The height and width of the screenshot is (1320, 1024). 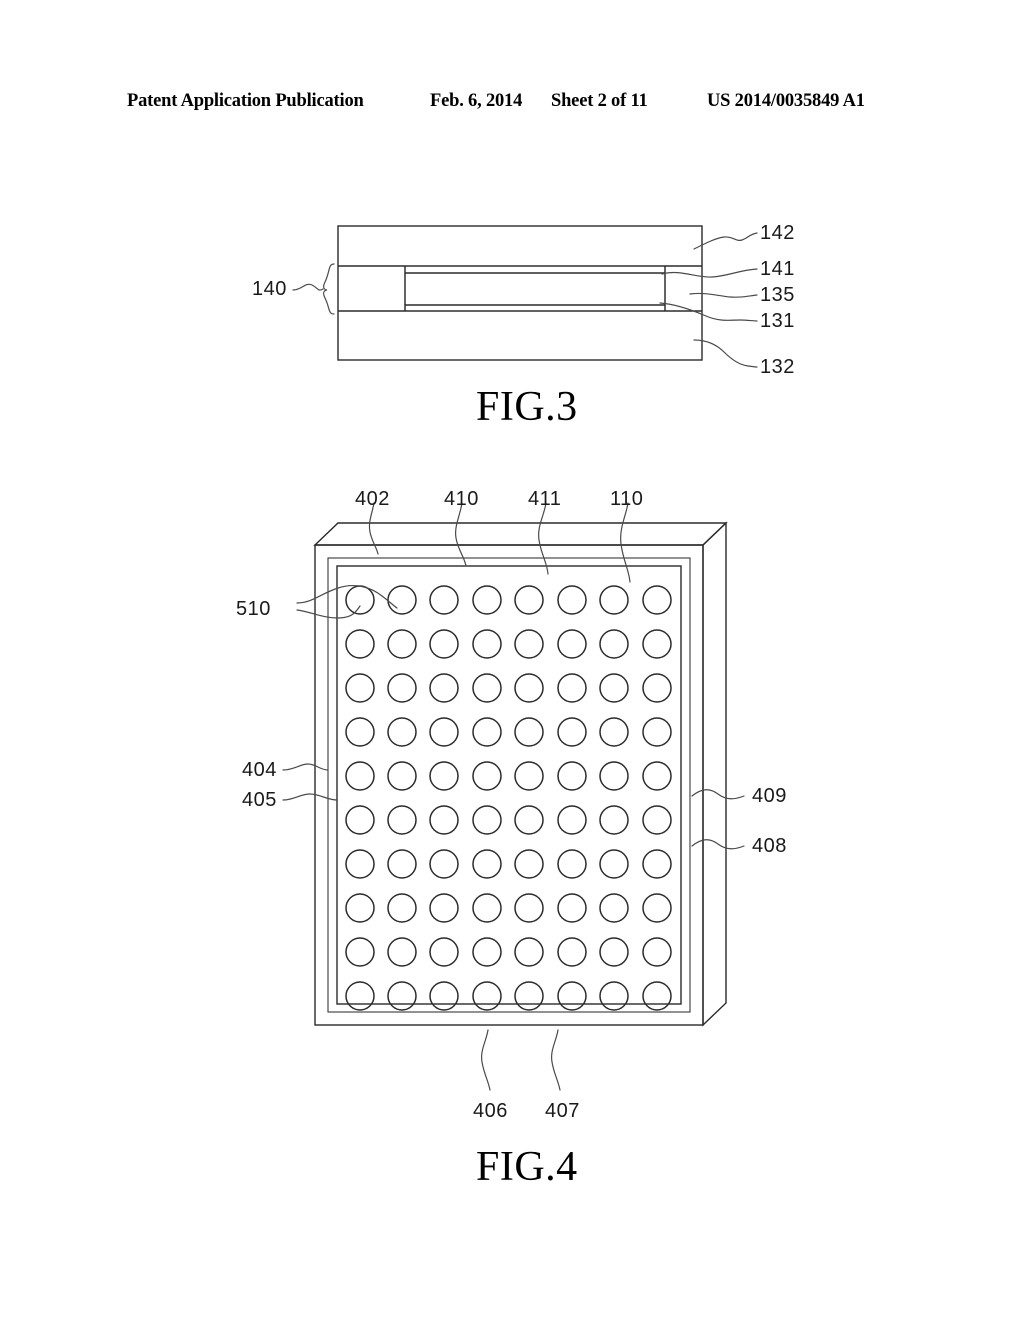 What do you see at coordinates (253, 609) in the screenshot?
I see `fig4-ref-510: 510` at bounding box center [253, 609].